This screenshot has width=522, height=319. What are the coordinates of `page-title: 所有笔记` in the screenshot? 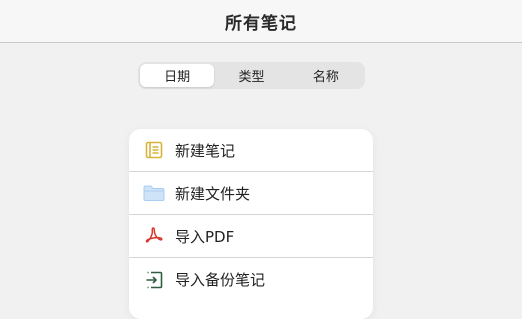 It's located at (261, 23).